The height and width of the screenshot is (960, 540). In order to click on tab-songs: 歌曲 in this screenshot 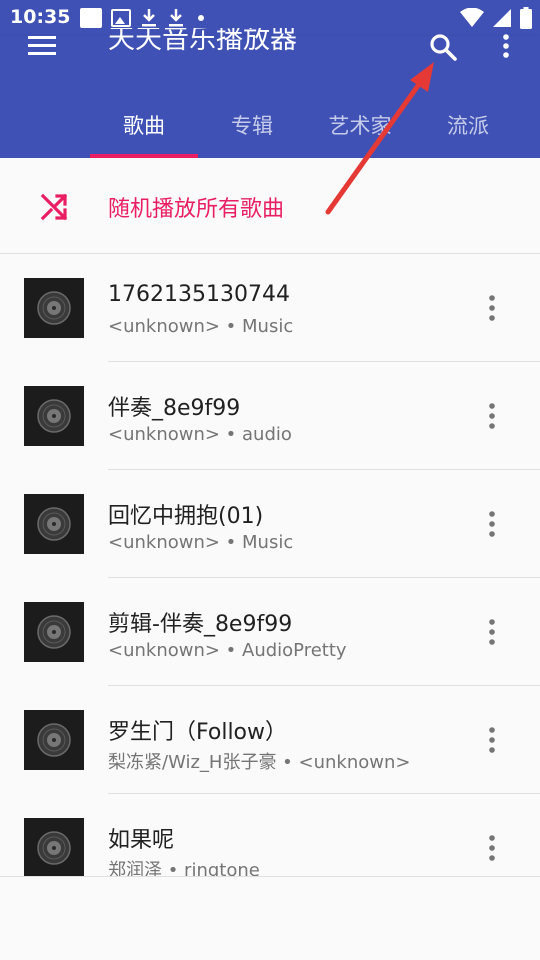, I will do `click(144, 130)`.